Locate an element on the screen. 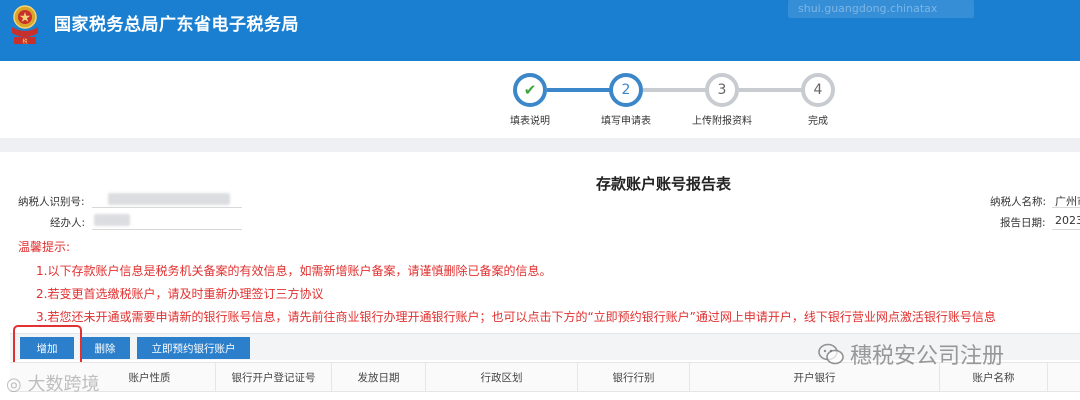 The image size is (1080, 400). reserve-bank-account-button: 立即预约银行账户 is located at coordinates (193, 348).